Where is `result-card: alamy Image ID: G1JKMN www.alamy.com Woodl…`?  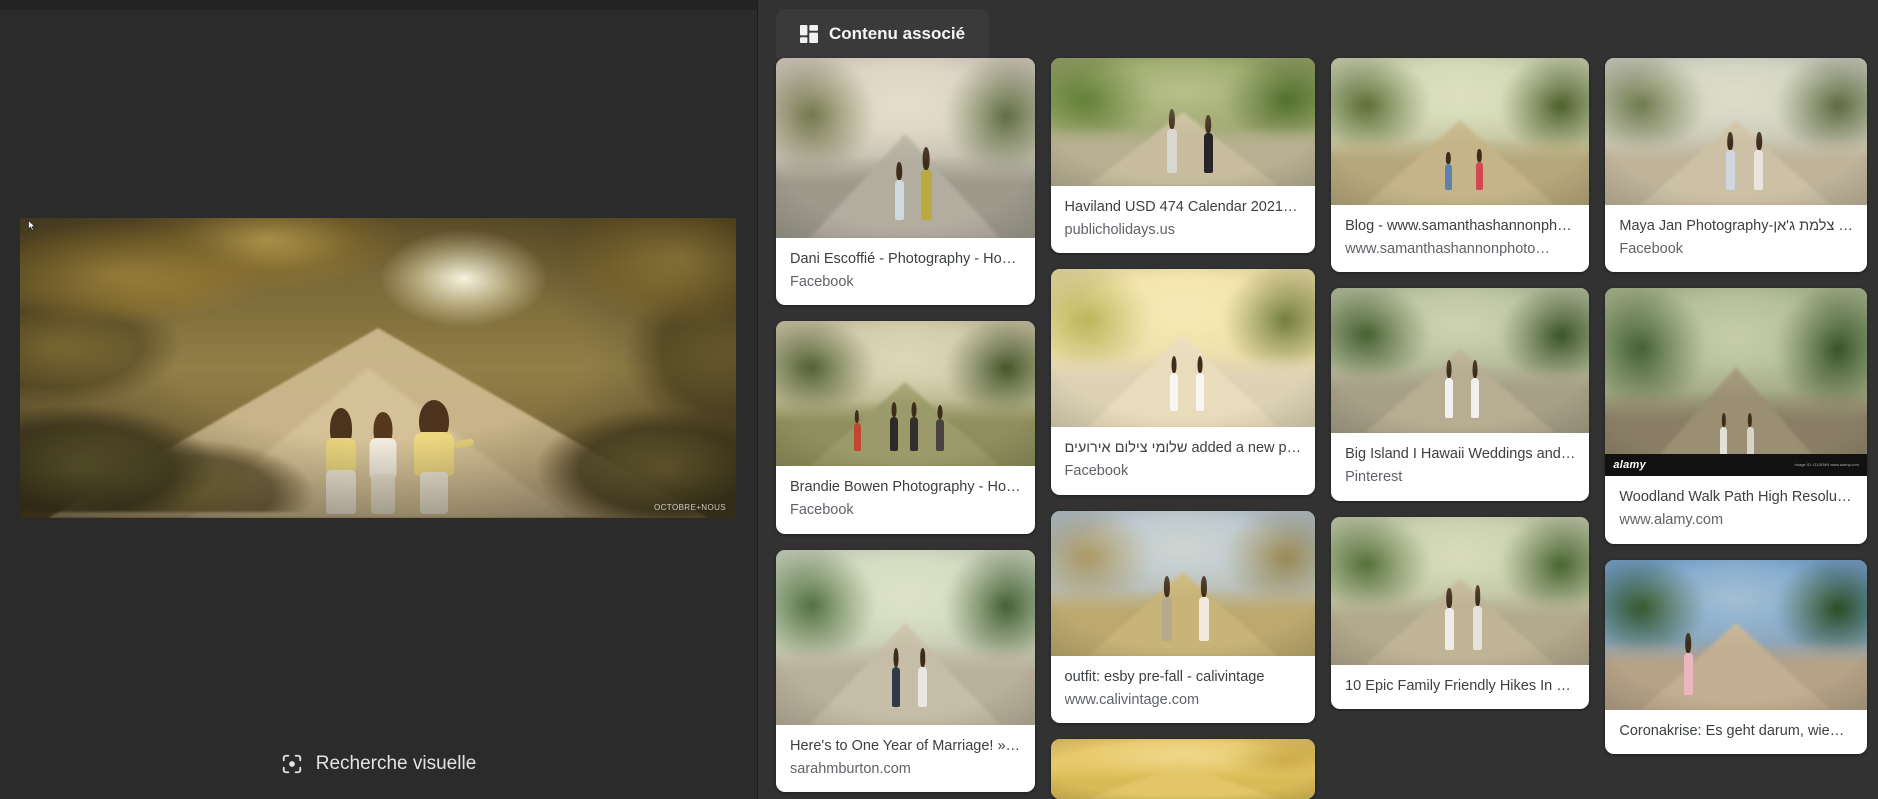 result-card: alamy Image ID: G1JKMN www.alamy.com Woodl… is located at coordinates (1736, 416).